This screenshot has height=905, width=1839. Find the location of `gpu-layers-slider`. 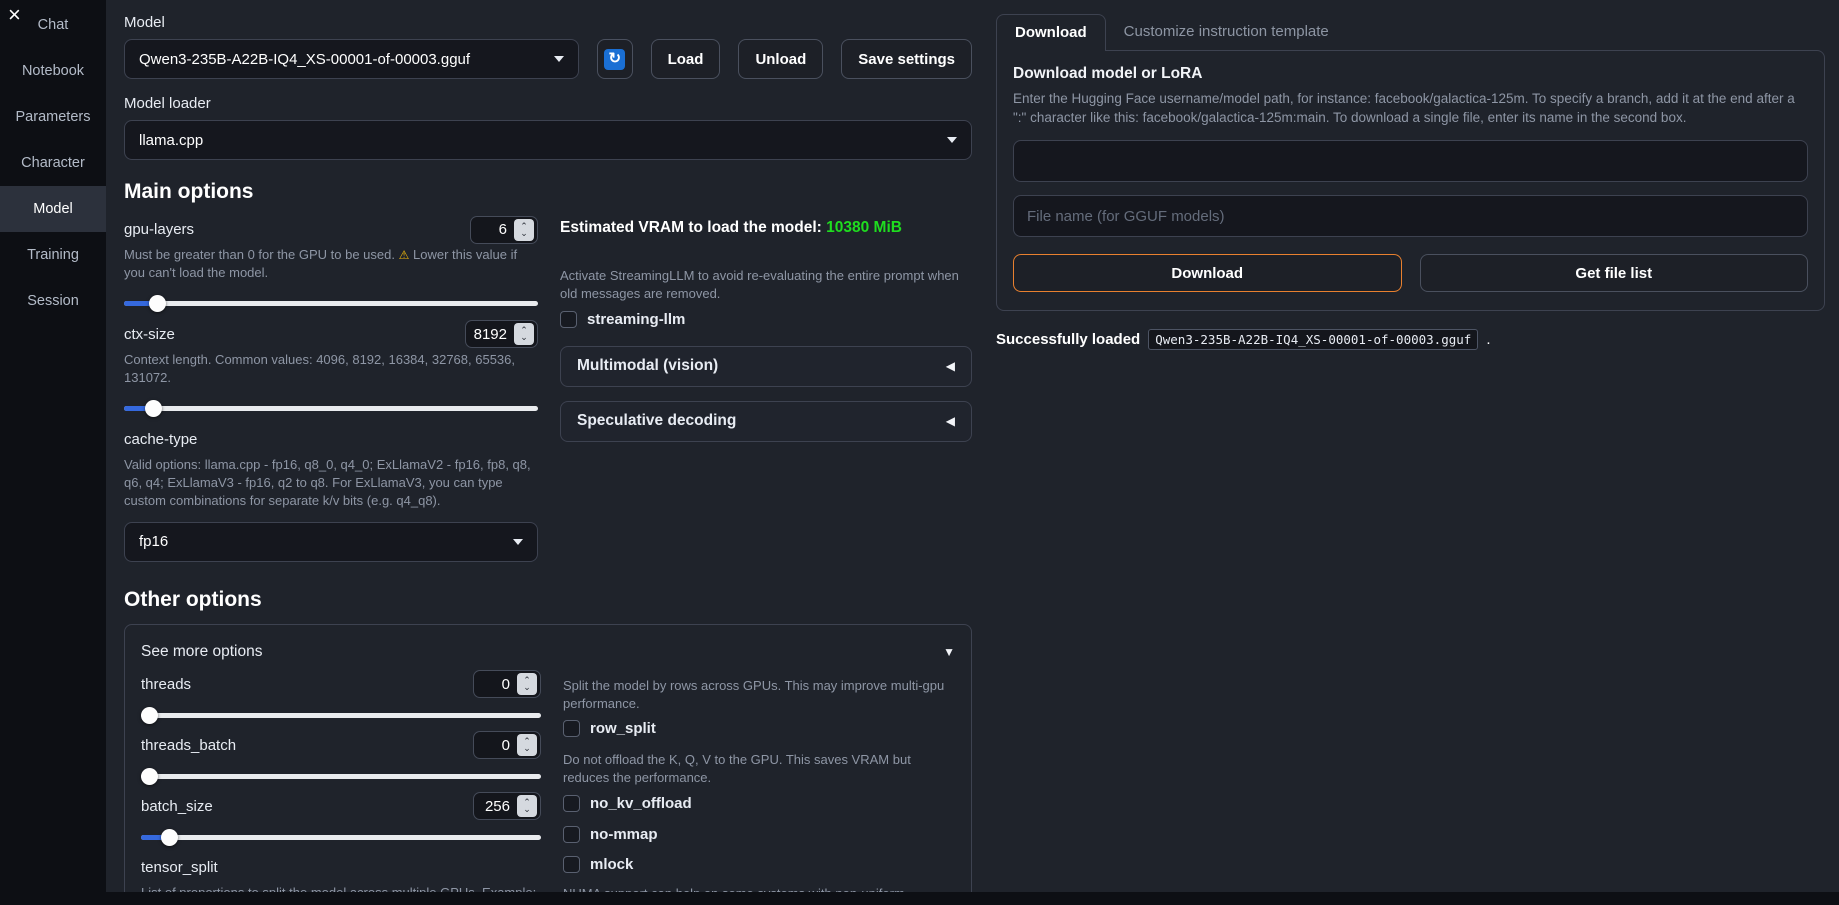

gpu-layers-slider is located at coordinates (331, 303).